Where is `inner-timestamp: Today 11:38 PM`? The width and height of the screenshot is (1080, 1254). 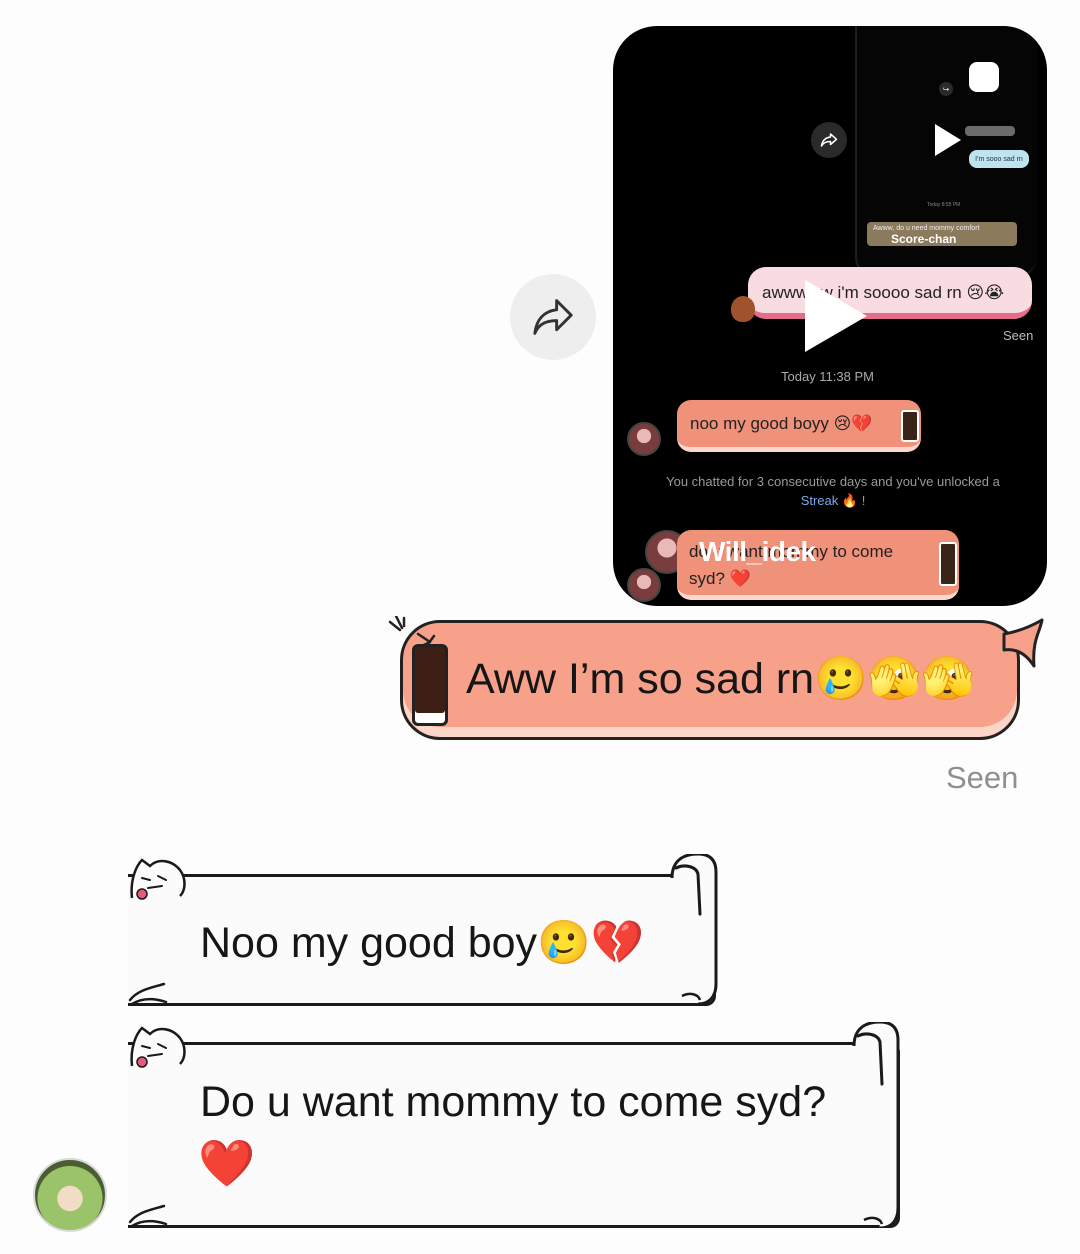 inner-timestamp: Today 11:38 PM is located at coordinates (827, 376).